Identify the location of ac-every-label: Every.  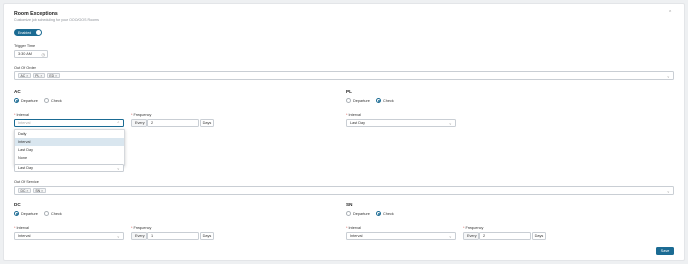
(139, 123).